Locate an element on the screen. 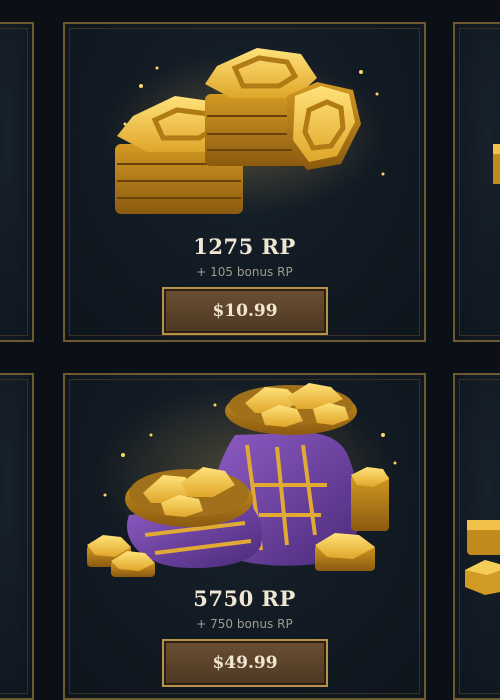 Image resolution: width=500 pixels, height=700 pixels. bonus-rp-label: + 750 bonus RP is located at coordinates (244, 624).